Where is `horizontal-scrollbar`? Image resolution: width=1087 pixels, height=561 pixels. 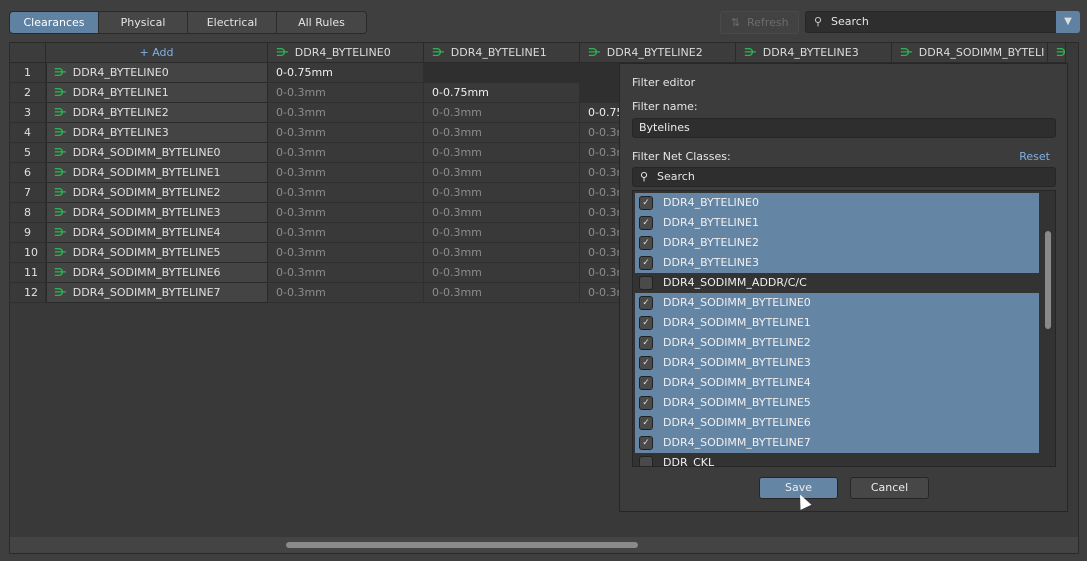 horizontal-scrollbar is located at coordinates (544, 545).